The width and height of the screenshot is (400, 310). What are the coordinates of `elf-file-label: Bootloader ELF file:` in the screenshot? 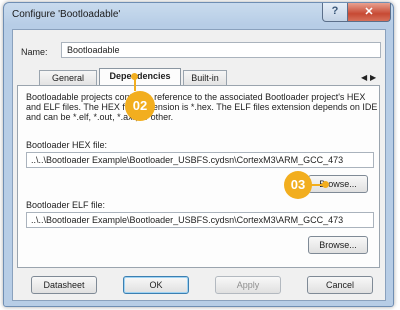 It's located at (66, 205).